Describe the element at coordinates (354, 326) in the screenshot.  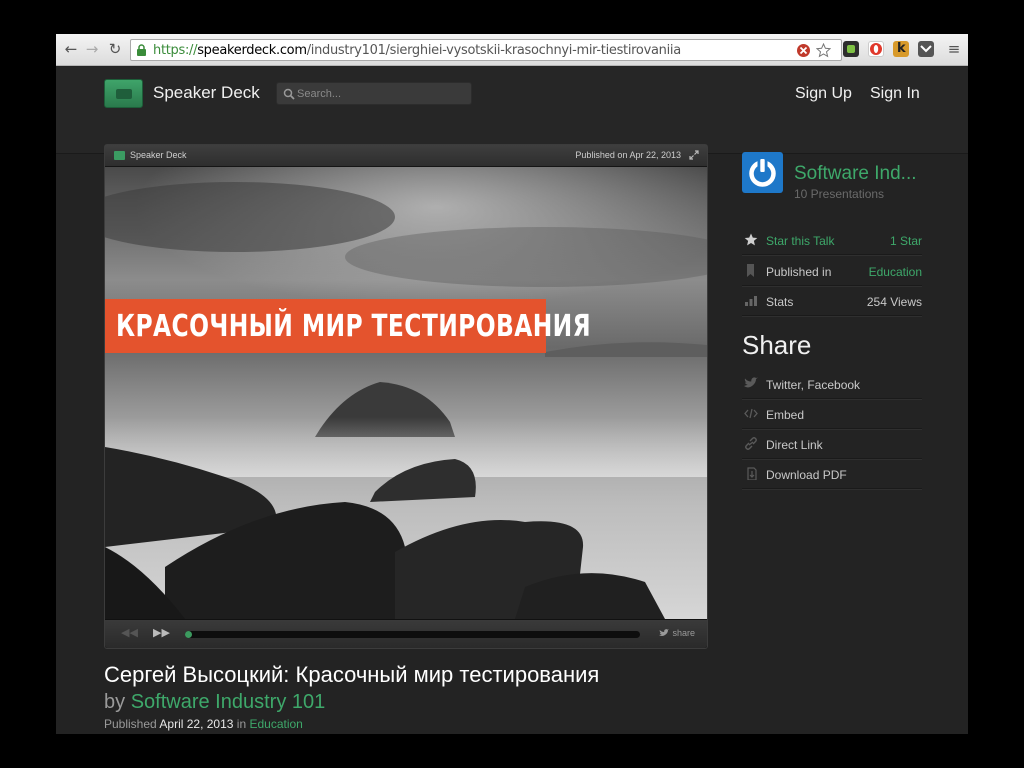
I see `slide-title: КРАСОЧНЫЙ МИР ТЕСТИРОВАНИЯ` at that location.